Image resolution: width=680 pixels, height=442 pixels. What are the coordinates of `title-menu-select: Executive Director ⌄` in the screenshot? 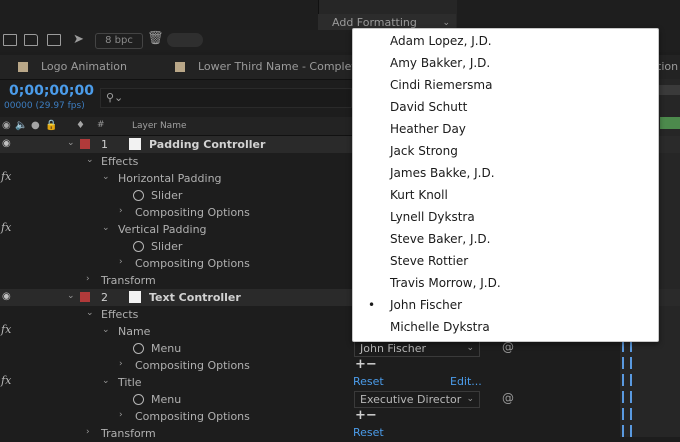 It's located at (417, 399).